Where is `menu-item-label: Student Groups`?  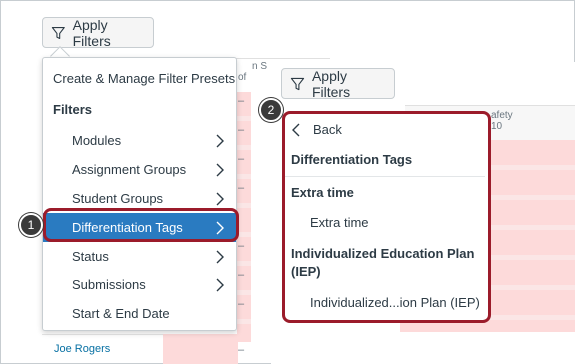
menu-item-label: Student Groups is located at coordinates (118, 198).